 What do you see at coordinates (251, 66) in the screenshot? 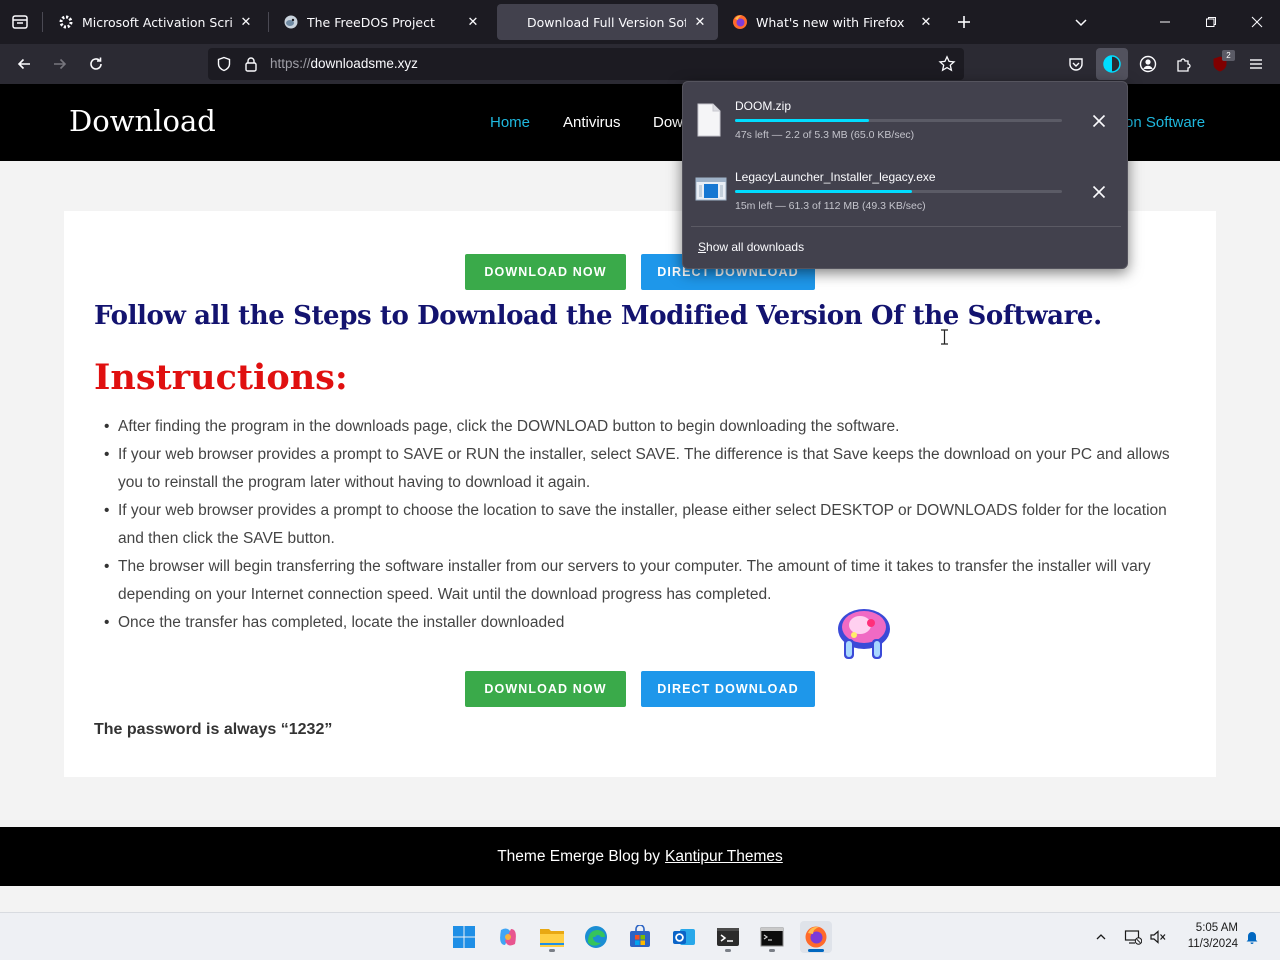
I see `lock-icon` at bounding box center [251, 66].